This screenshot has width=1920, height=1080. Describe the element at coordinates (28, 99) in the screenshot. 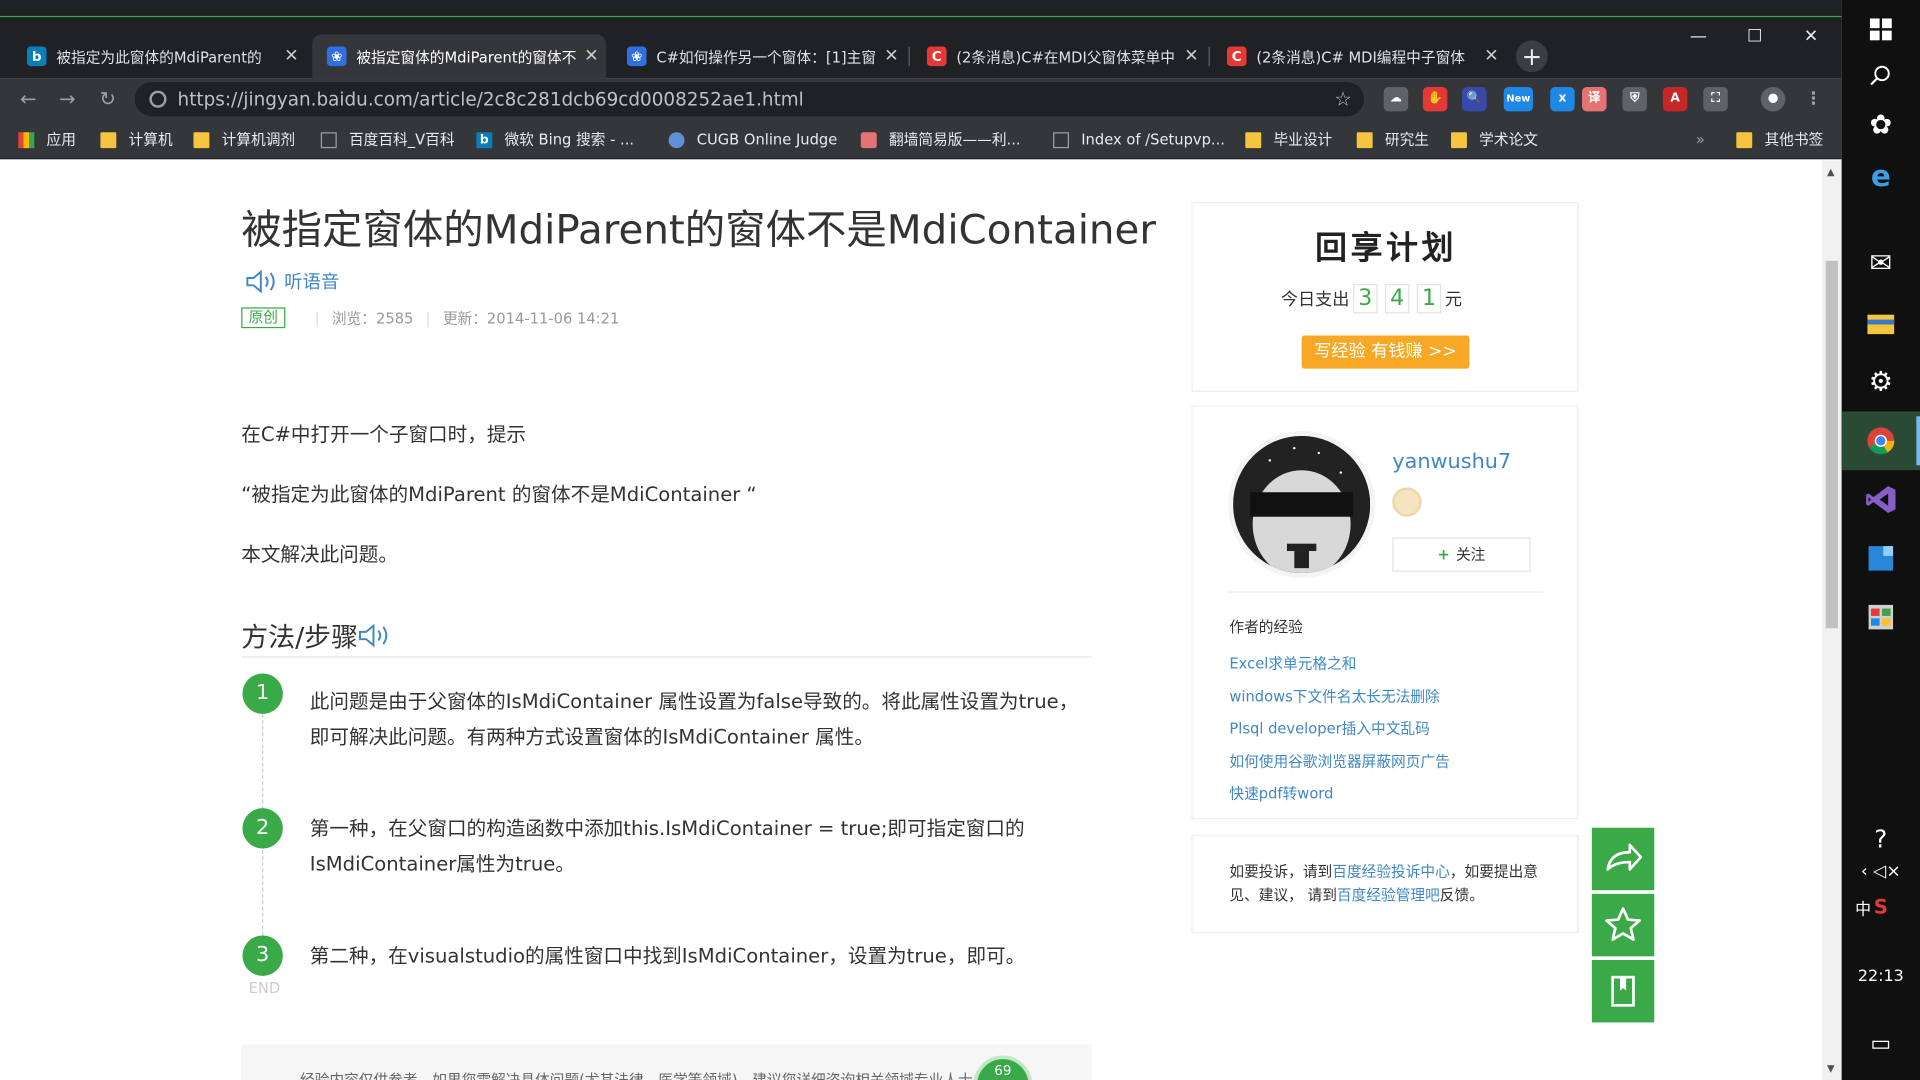

I see `back-arrow-icon: ←` at that location.